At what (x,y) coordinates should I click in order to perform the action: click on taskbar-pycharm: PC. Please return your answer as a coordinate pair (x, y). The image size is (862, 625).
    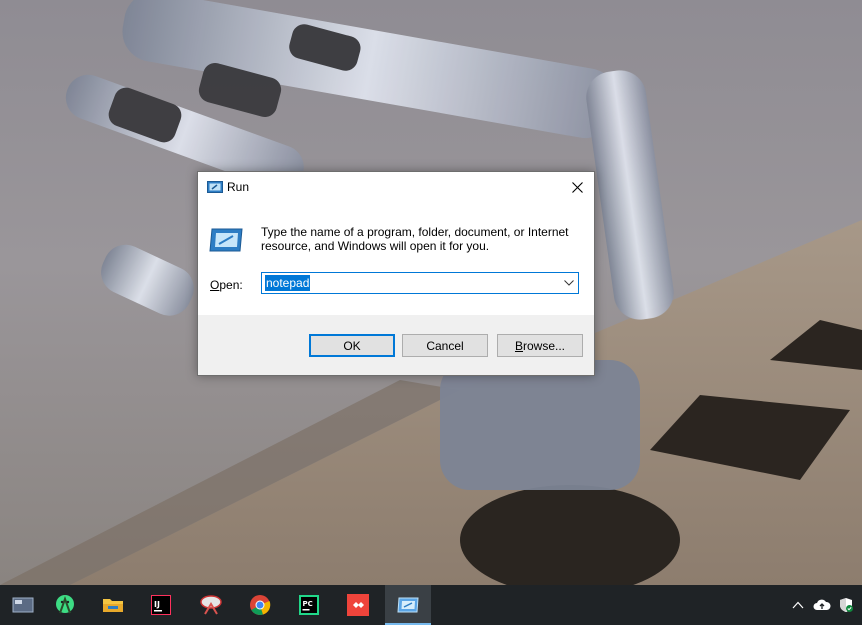
    Looking at the image, I should click on (309, 605).